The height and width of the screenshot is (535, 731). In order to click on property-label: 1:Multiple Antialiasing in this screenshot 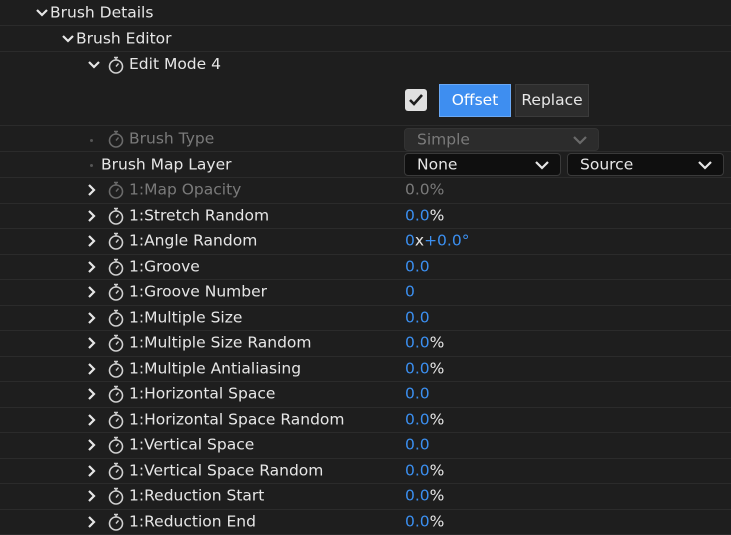, I will do `click(215, 368)`.